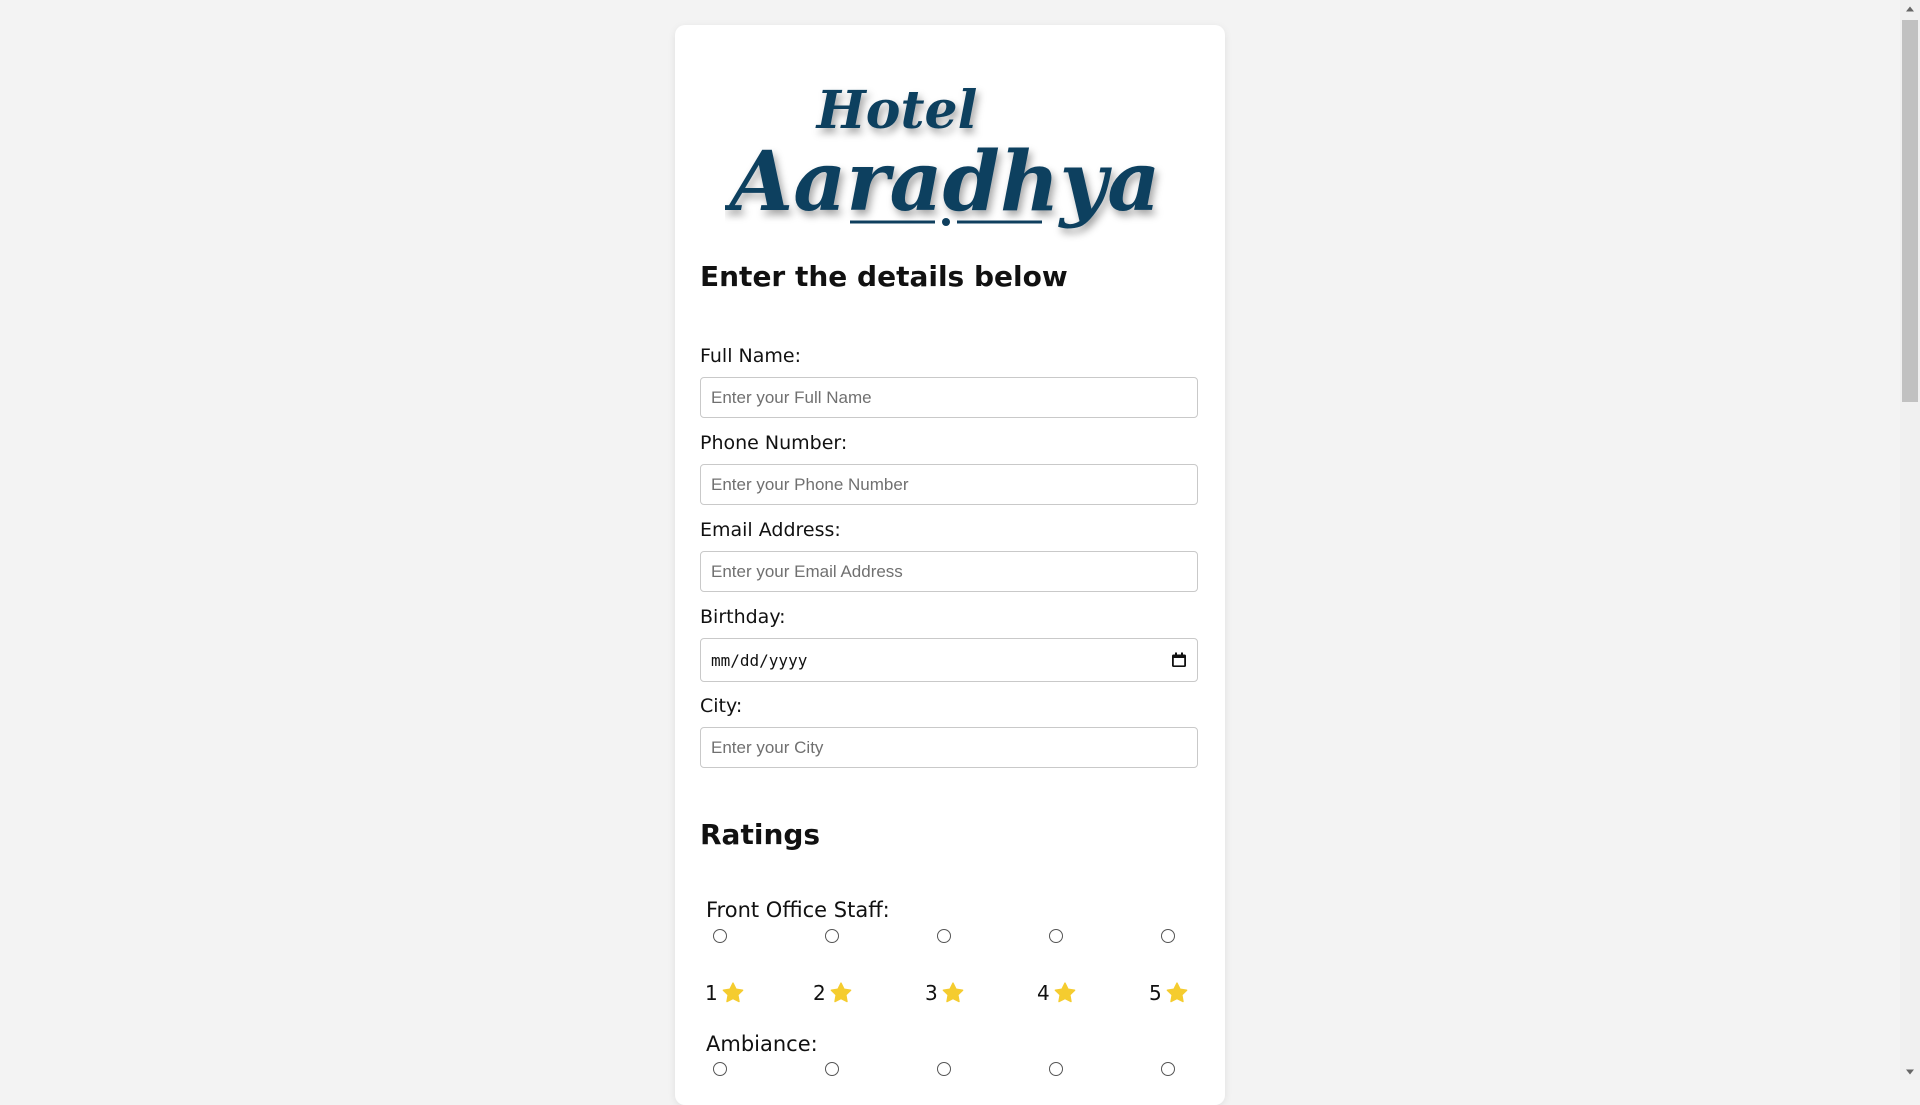 This screenshot has width=1920, height=1105. What do you see at coordinates (750, 356) in the screenshot?
I see `full-name-label: Full Name:` at bounding box center [750, 356].